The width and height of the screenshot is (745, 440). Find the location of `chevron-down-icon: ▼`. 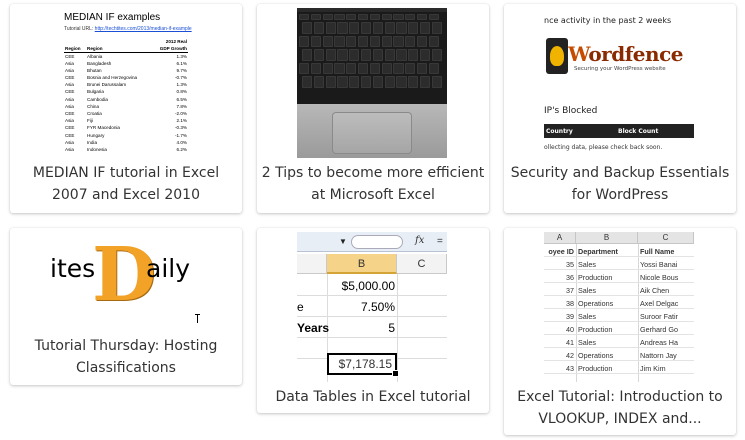

chevron-down-icon: ▼ is located at coordinates (343, 241).